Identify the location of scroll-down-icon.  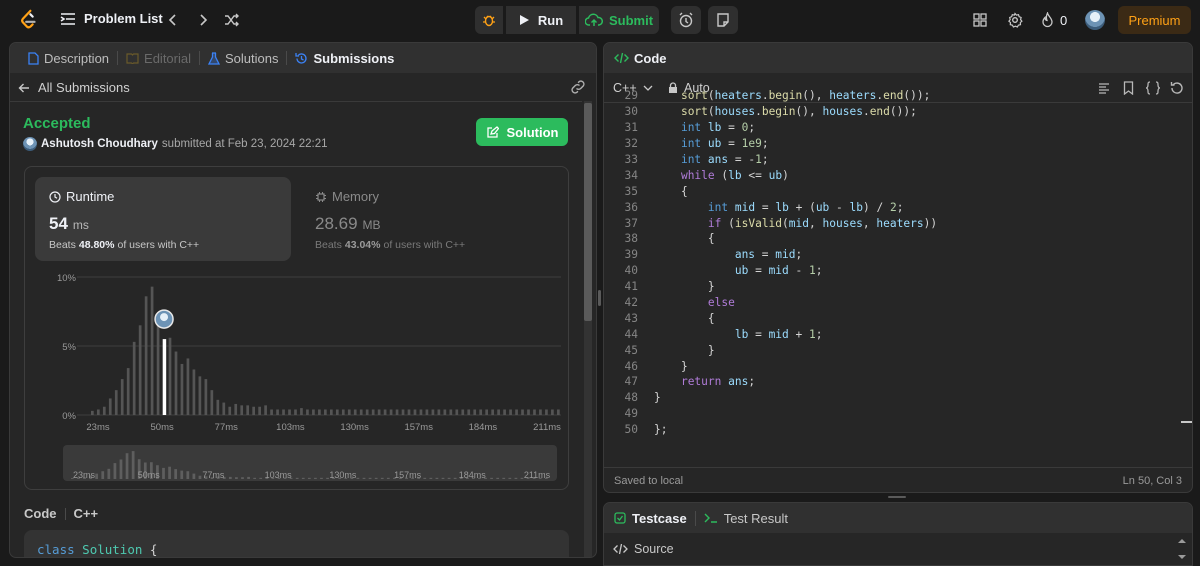
(1182, 557).